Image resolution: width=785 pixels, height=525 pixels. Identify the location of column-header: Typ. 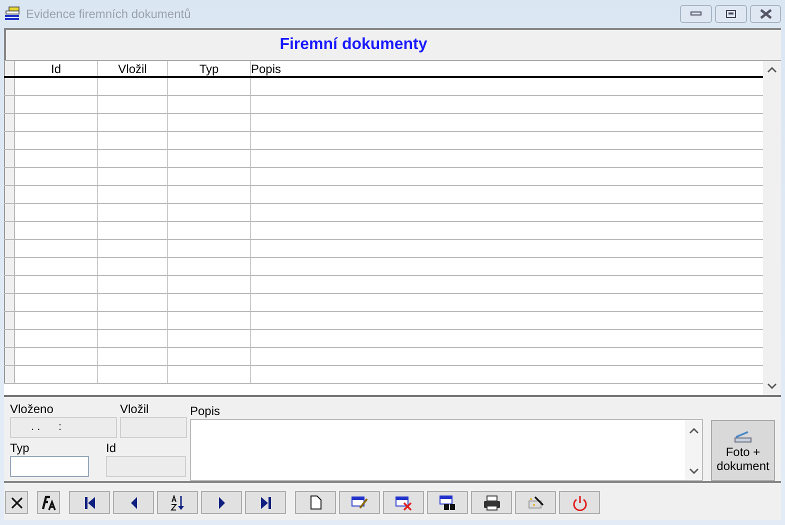
(209, 69).